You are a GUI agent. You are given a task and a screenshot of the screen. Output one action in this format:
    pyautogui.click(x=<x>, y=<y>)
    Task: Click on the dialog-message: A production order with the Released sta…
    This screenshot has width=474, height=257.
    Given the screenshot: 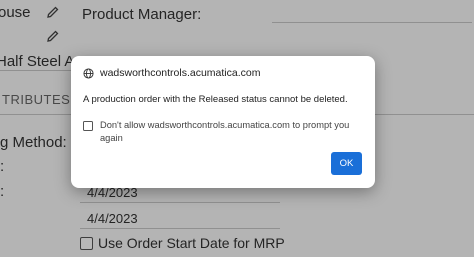 What is the action you would take?
    pyautogui.click(x=215, y=99)
    